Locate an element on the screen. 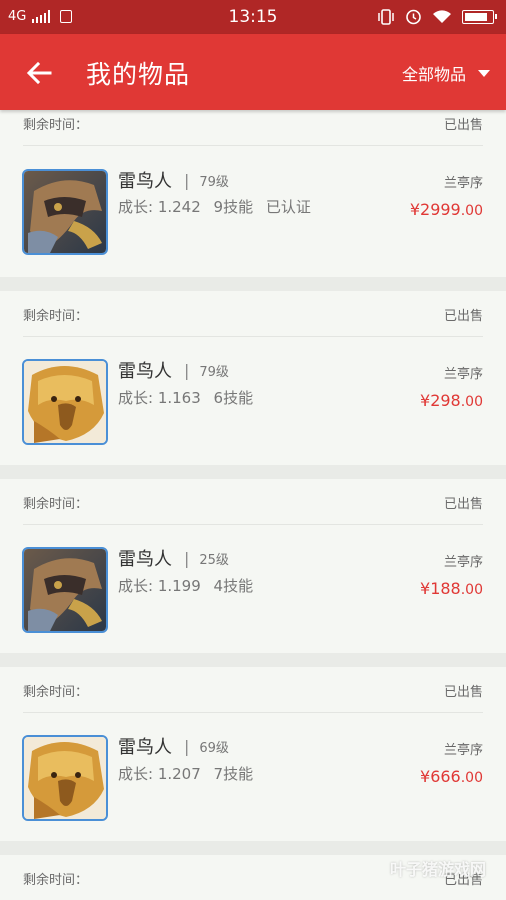  pet-level: 25级 is located at coordinates (214, 560).